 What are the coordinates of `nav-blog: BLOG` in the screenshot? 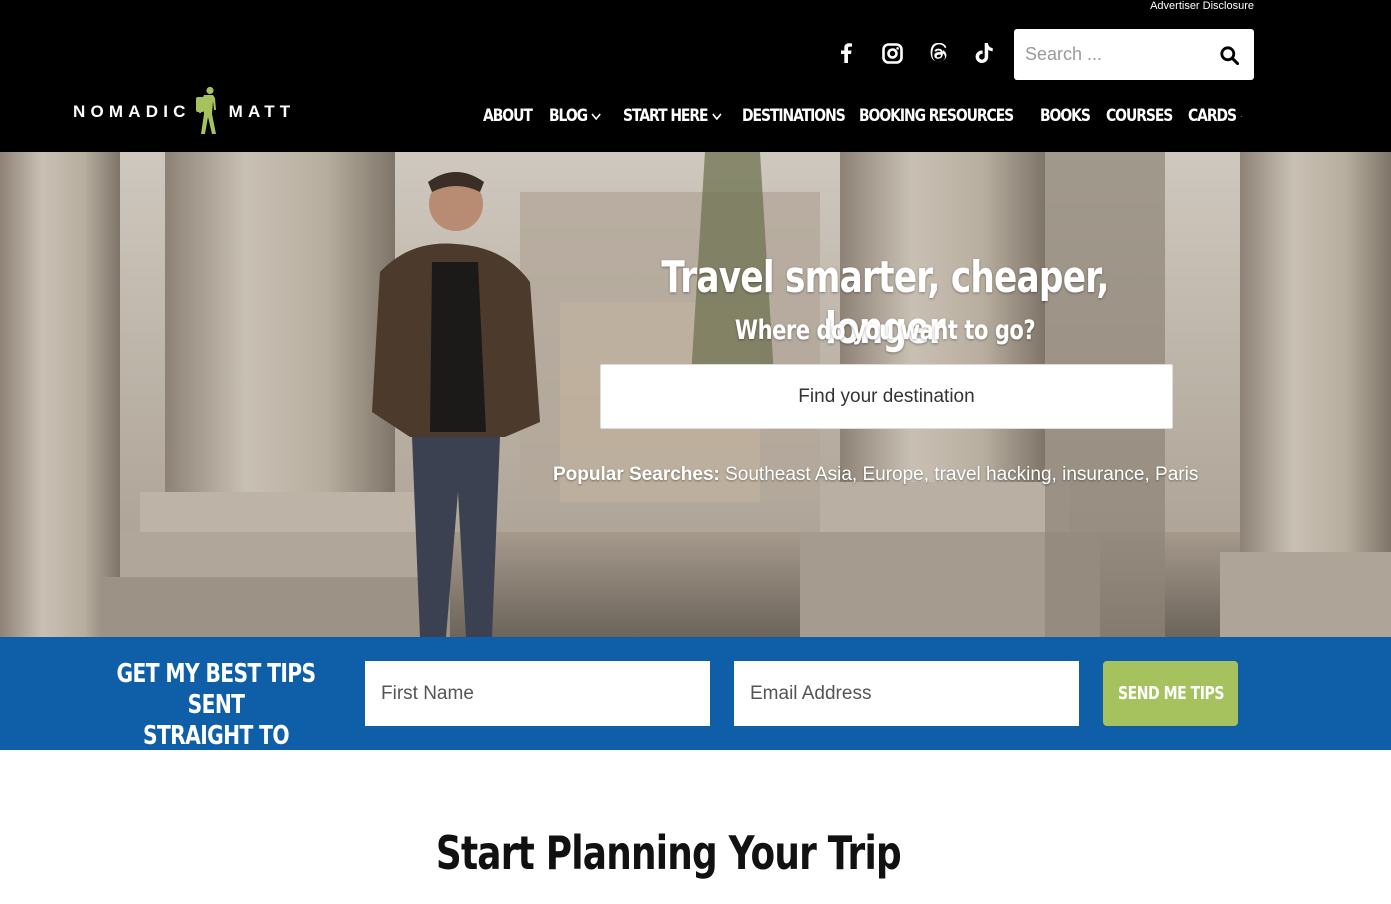 It's located at (580, 116).